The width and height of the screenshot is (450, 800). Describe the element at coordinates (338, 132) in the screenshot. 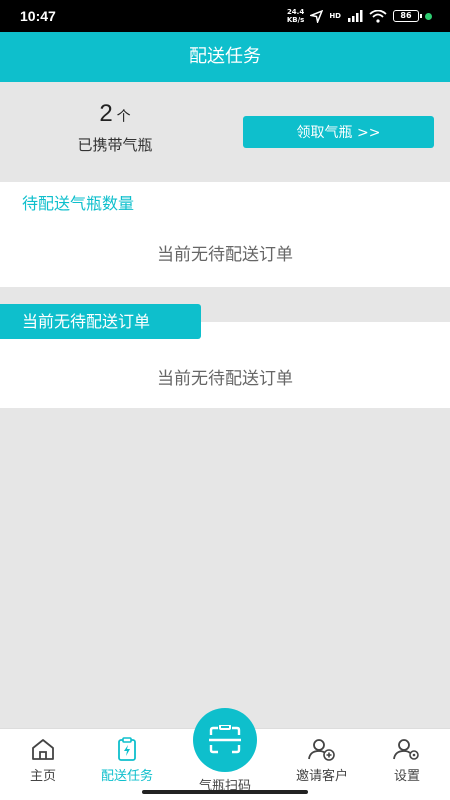

I see `claim-cylinder-button: 领取气瓶 >>` at that location.